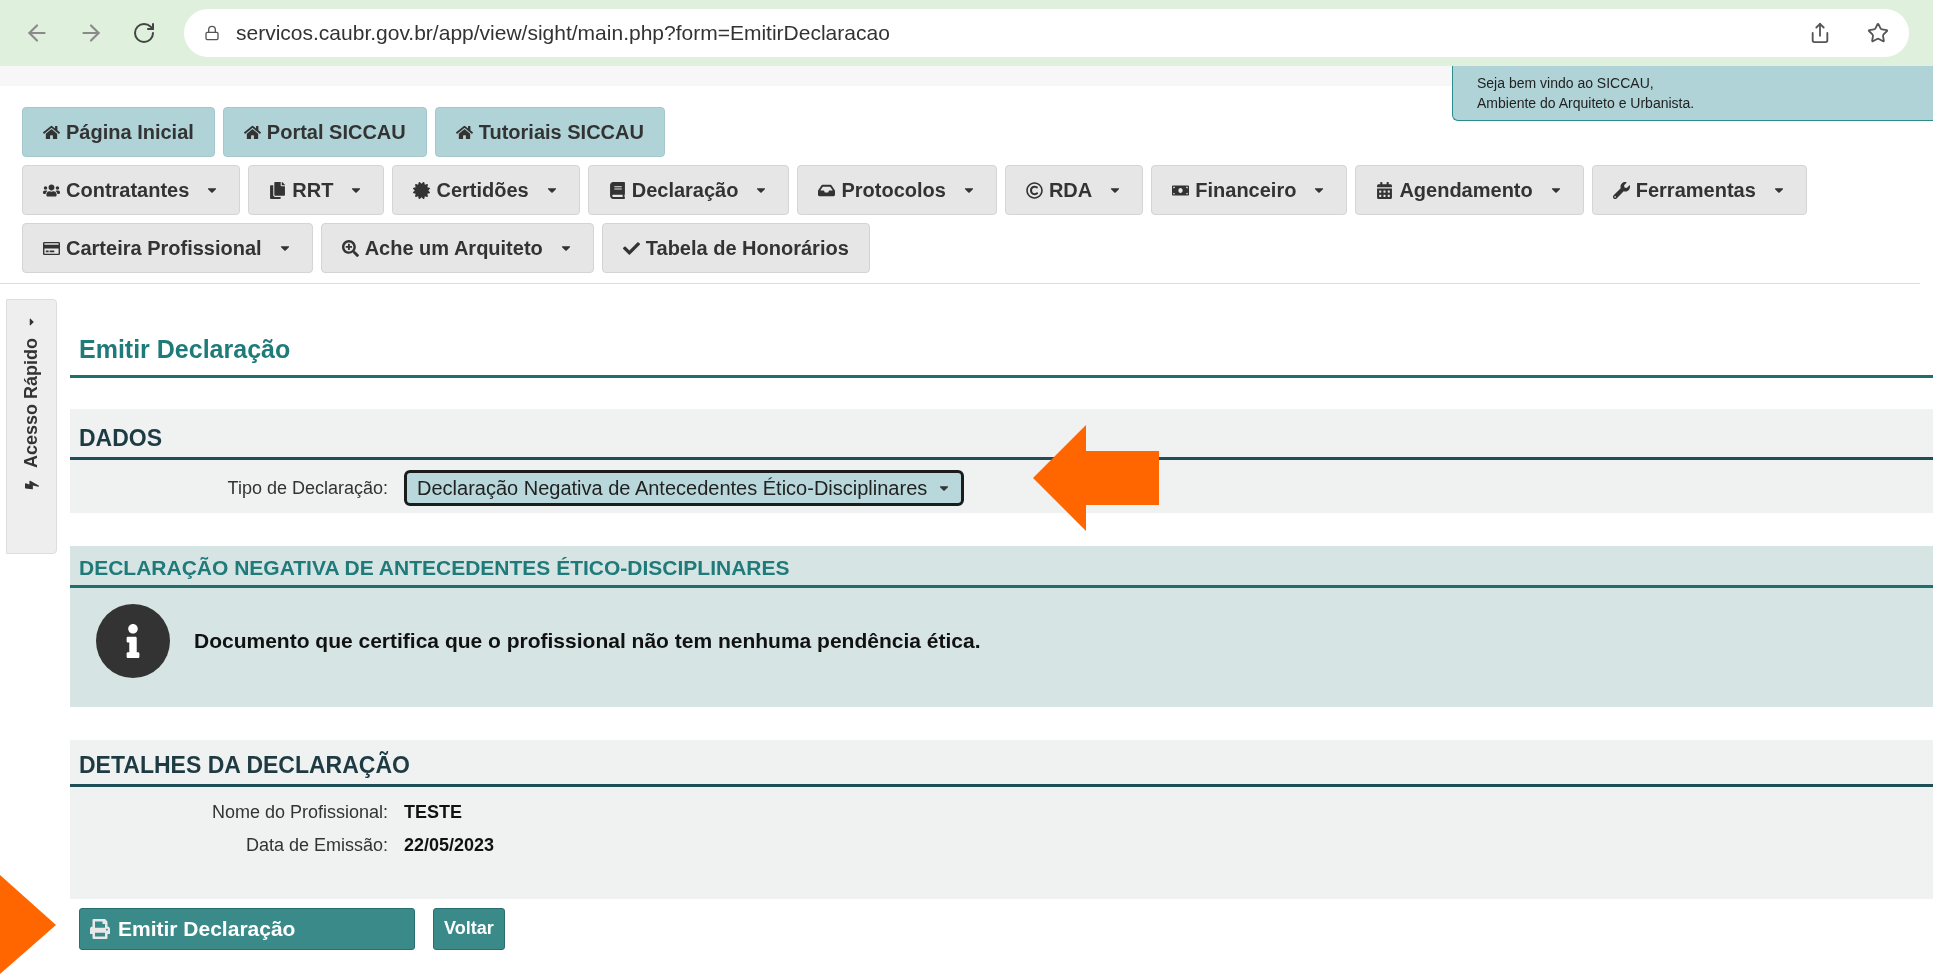  I want to click on bookmark-icon, so click(1878, 33).